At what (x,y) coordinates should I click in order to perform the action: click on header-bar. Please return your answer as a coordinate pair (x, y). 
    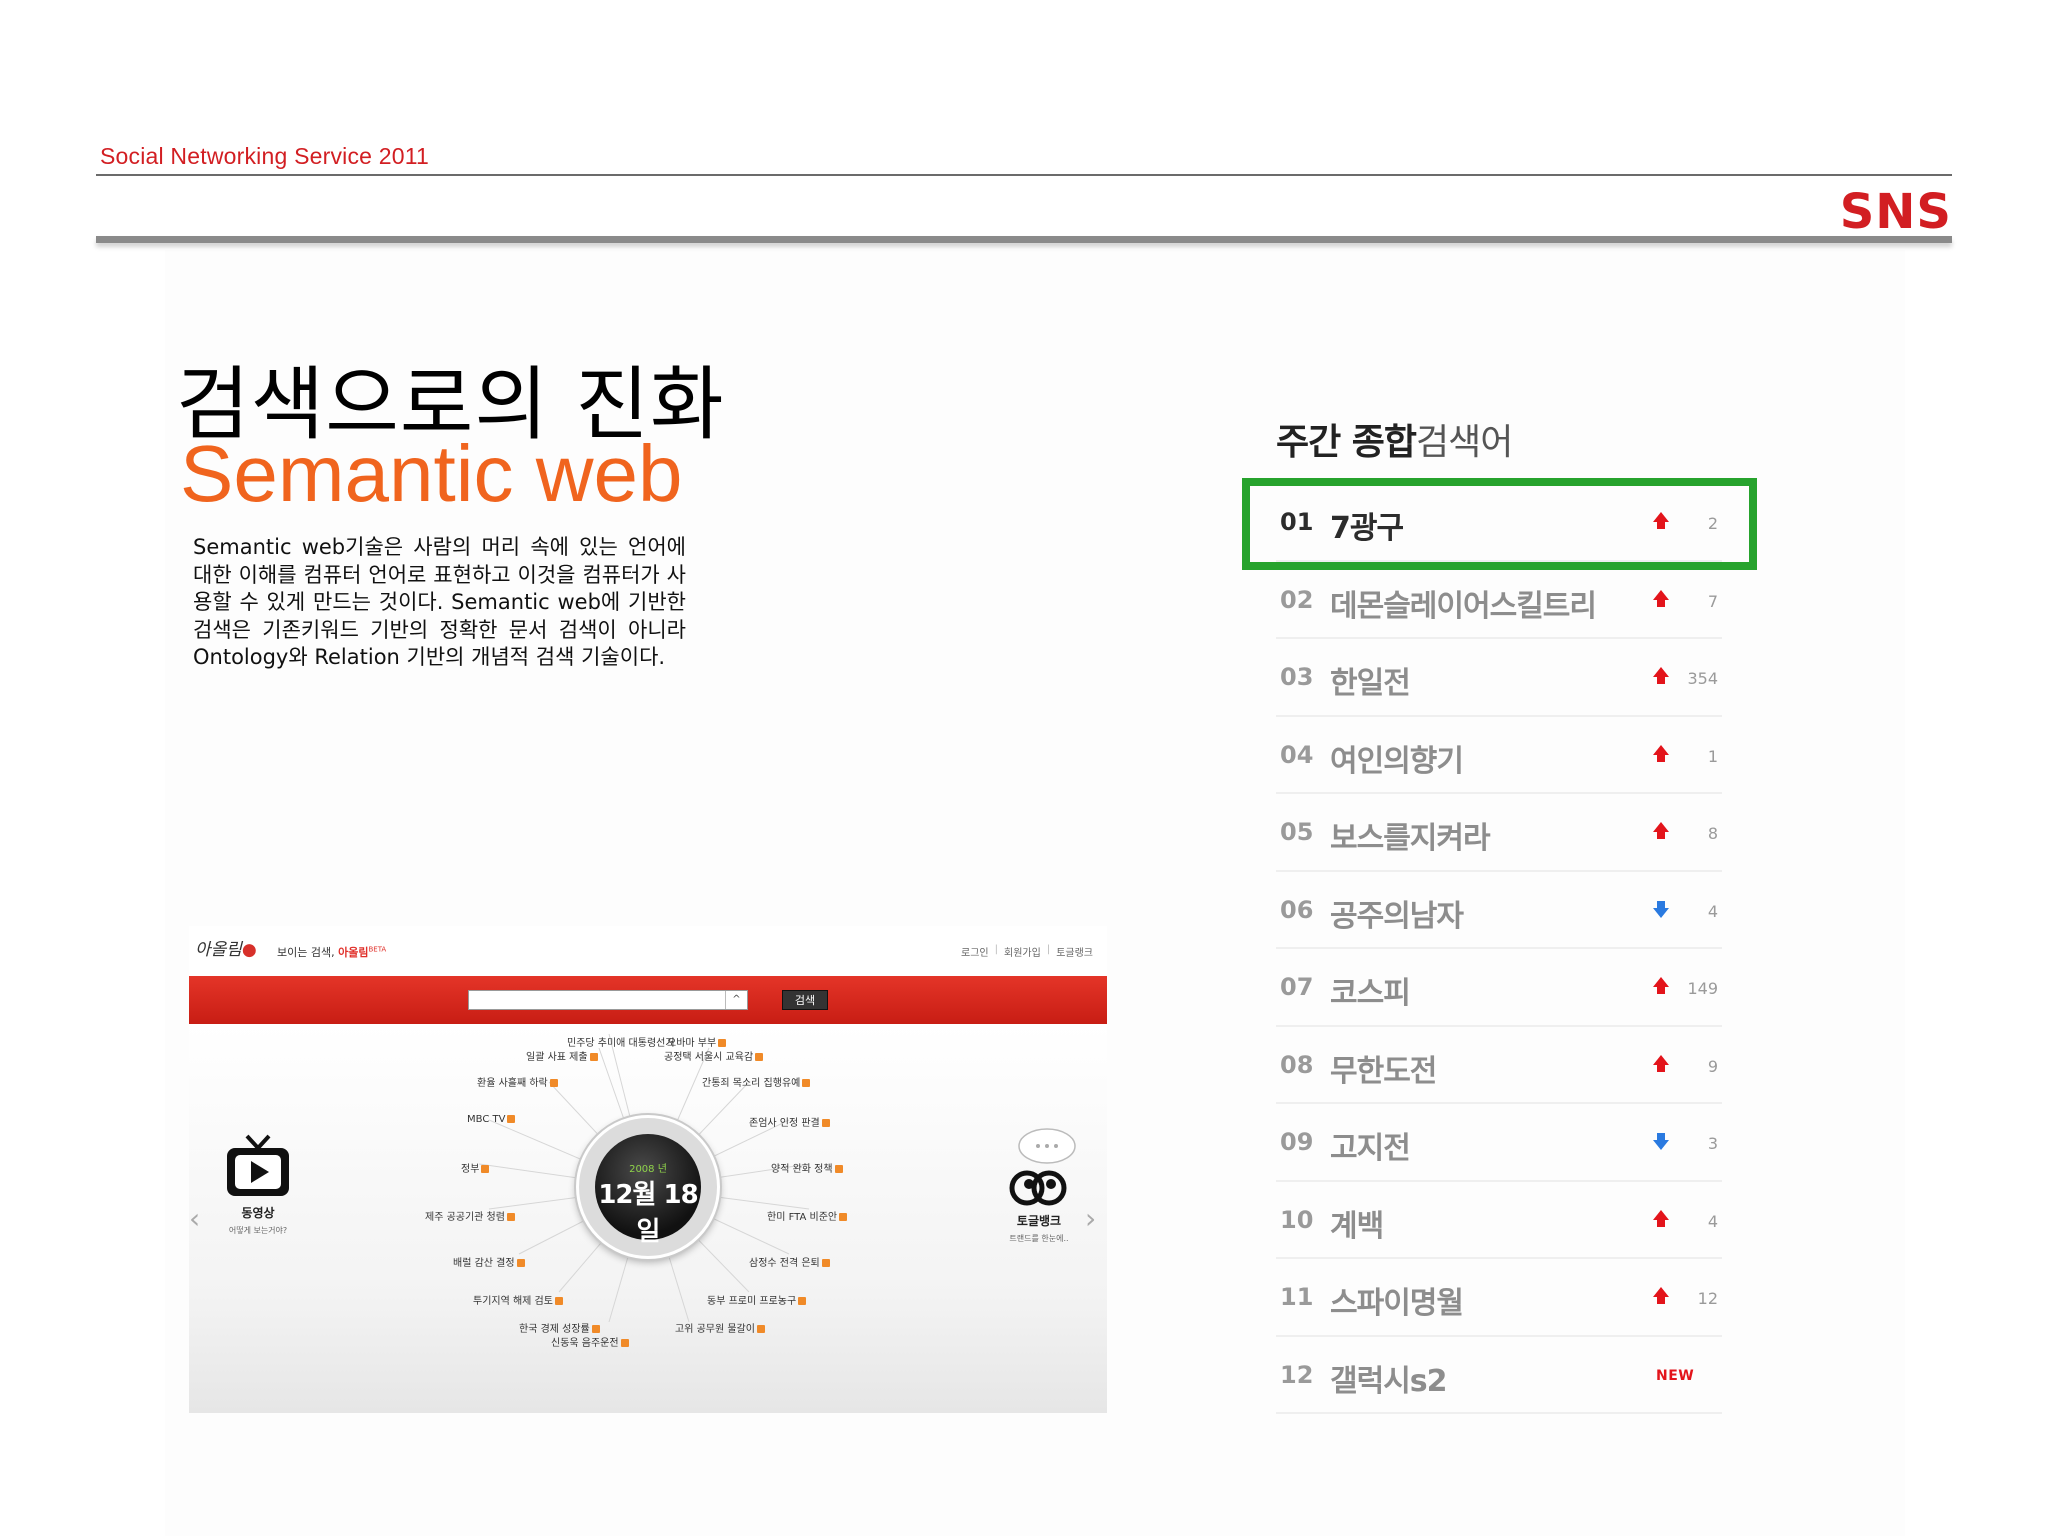
    Looking at the image, I should click on (1024, 239).